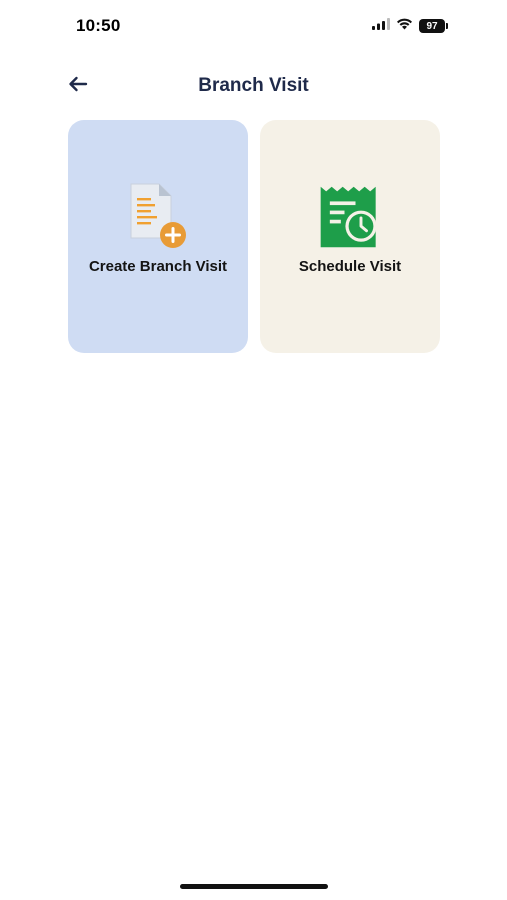 The height and width of the screenshot is (900, 507). Describe the element at coordinates (158, 215) in the screenshot. I see `document-add-icon` at that location.